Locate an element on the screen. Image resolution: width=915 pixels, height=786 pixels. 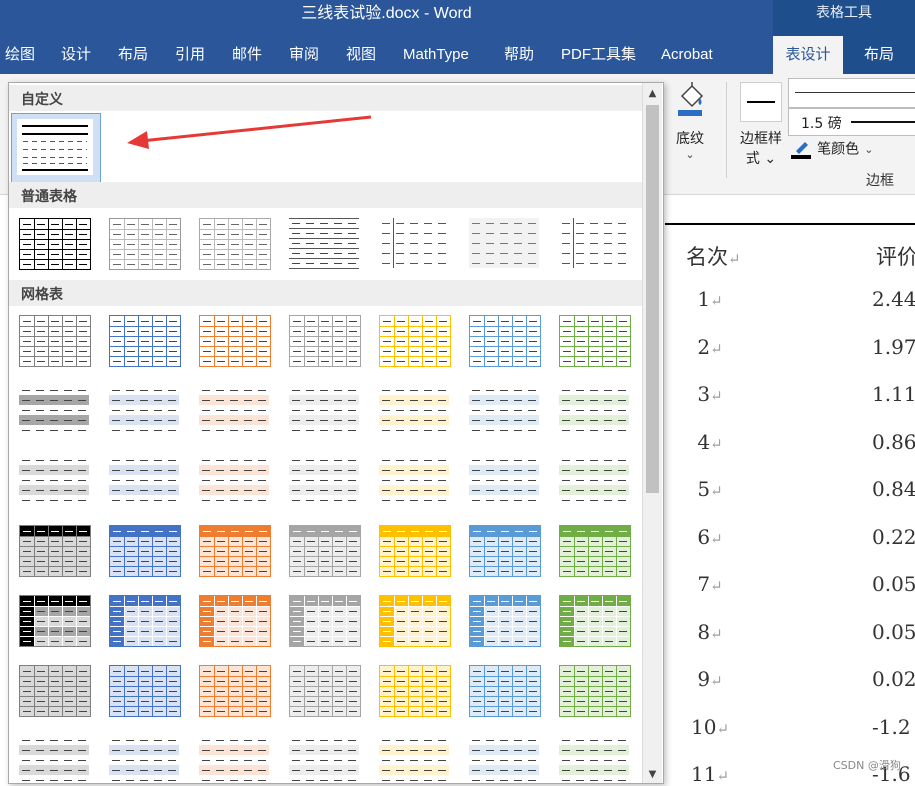
tab-pdf-tools: PDF工具集 is located at coordinates (598, 55).